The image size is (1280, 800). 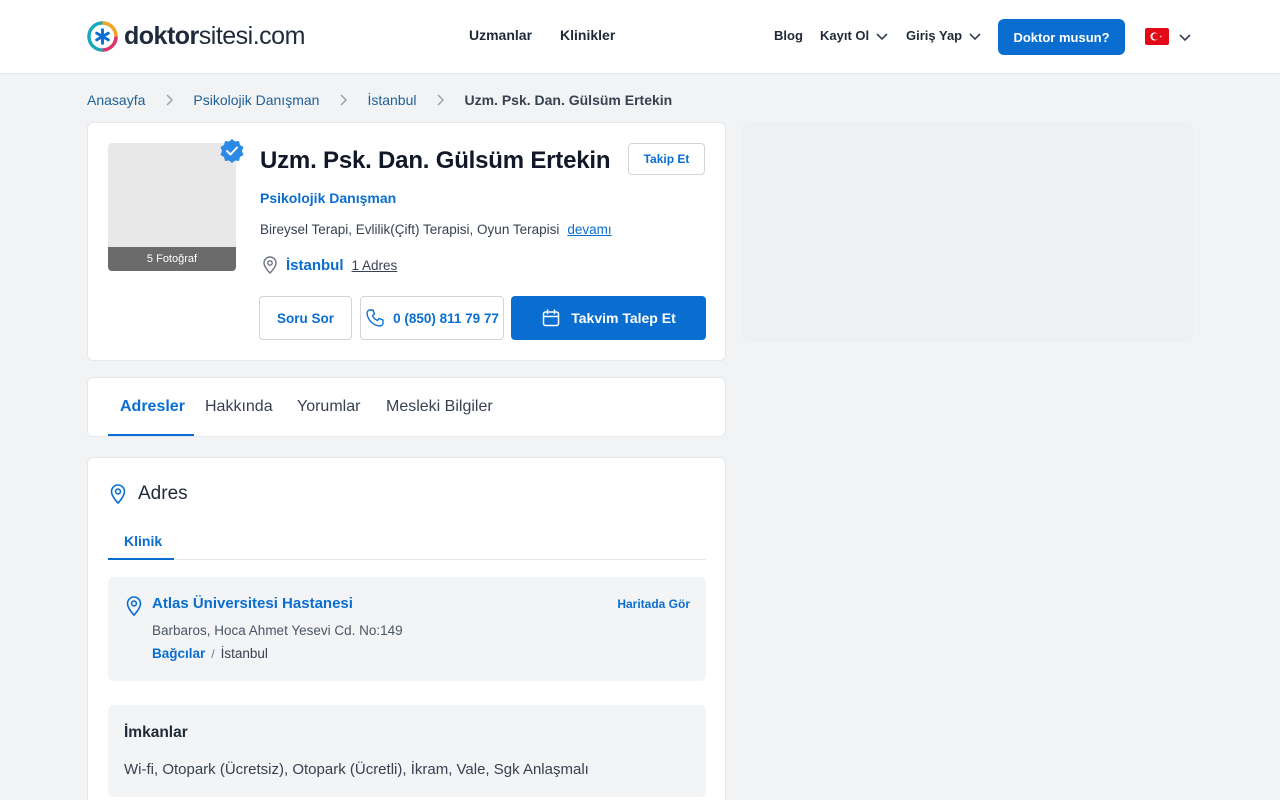 I want to click on language-chevron-down-icon, so click(x=1185, y=37).